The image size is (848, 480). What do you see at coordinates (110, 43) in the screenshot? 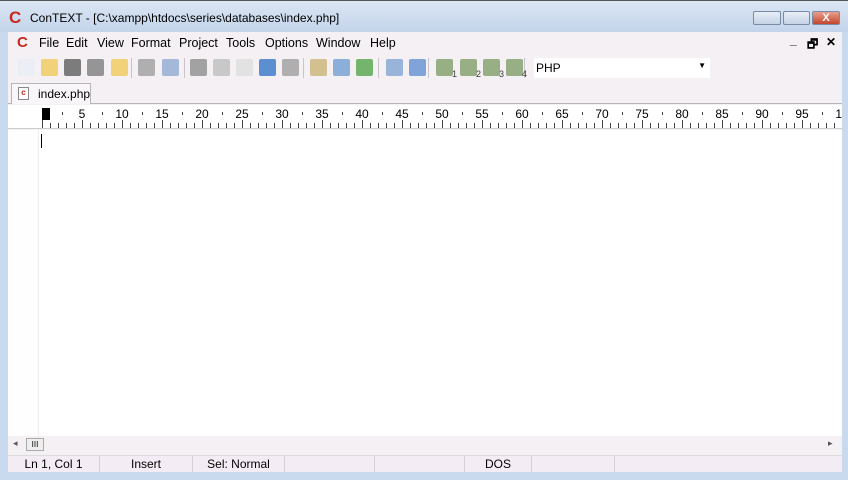
I see `menu-view: View` at bounding box center [110, 43].